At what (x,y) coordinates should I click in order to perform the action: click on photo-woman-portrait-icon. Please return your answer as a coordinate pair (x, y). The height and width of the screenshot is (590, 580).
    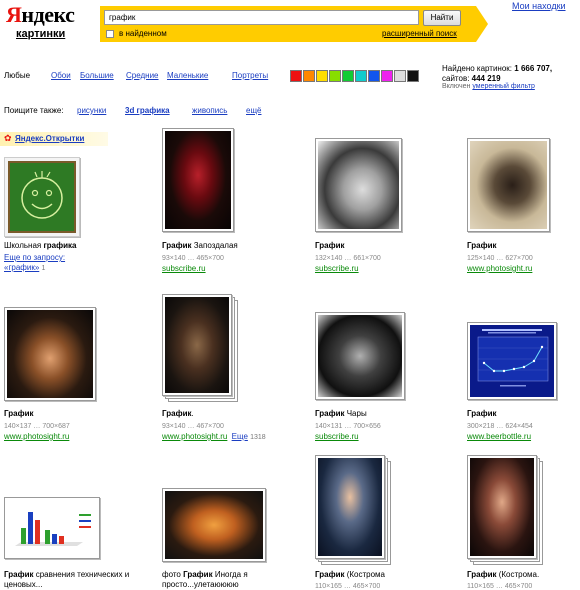
    Looking at the image, I should click on (350, 507).